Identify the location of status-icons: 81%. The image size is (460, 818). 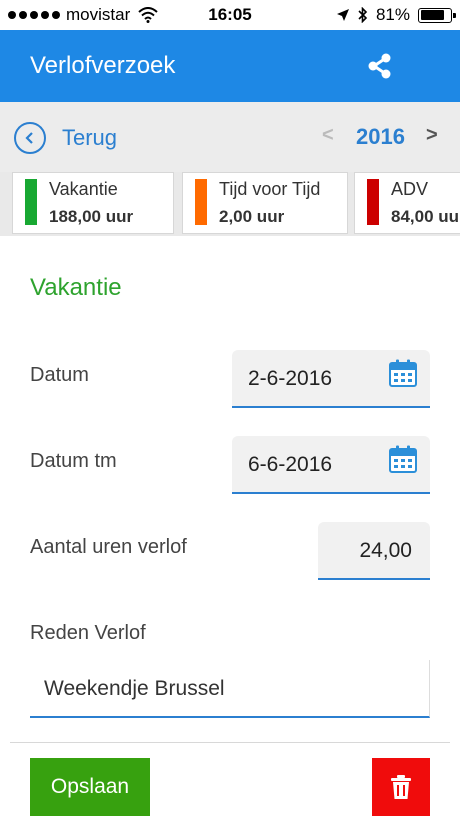
(396, 15).